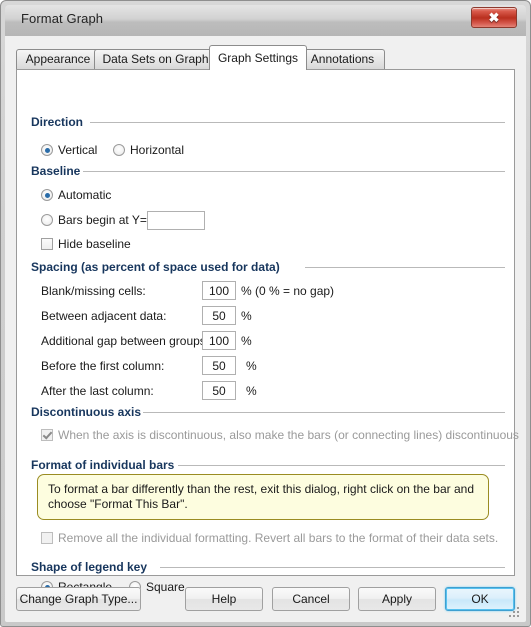 The image size is (531, 627). What do you see at coordinates (246, 316) in the screenshot?
I see `spacing-row-unit-1: %` at bounding box center [246, 316].